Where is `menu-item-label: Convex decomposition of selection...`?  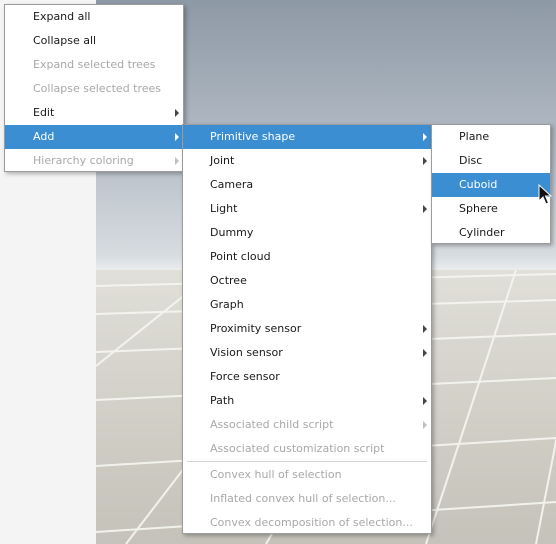
menu-item-label: Convex decomposition of selection... is located at coordinates (311, 522).